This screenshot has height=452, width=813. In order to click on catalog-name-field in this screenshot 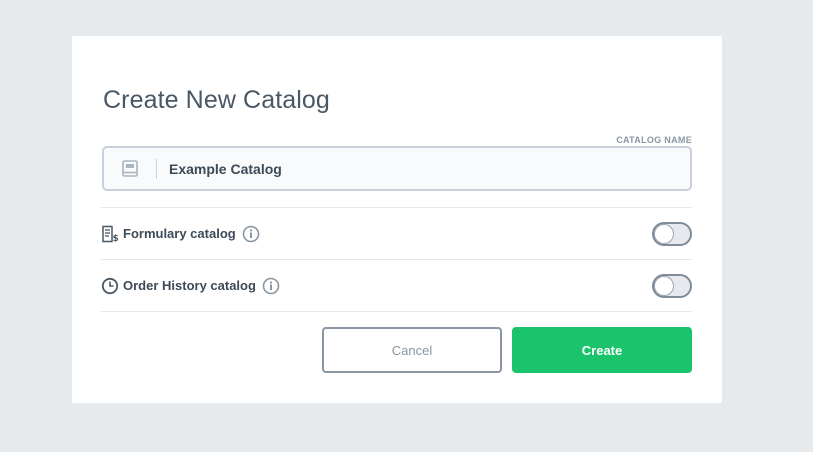, I will do `click(397, 168)`.